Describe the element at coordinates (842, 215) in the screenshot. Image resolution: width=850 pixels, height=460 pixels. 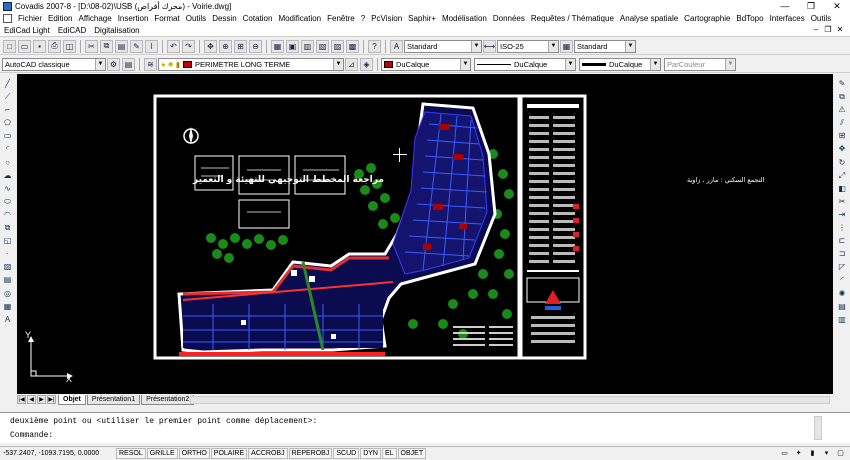
I see `extend-icon: ⇥` at that location.